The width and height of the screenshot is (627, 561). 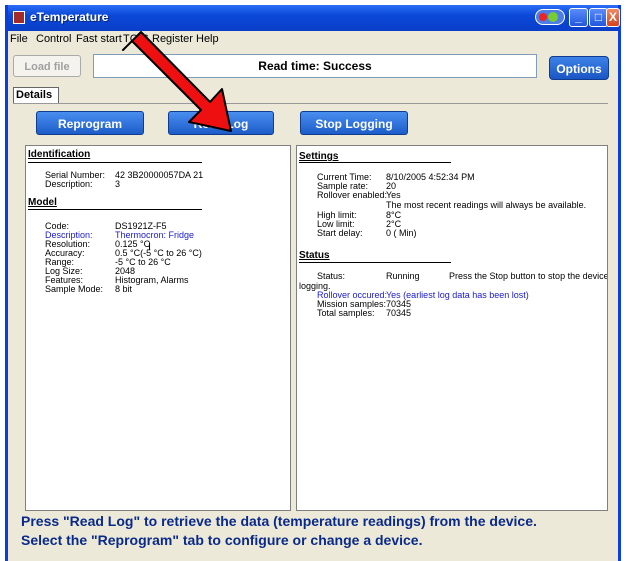 What do you see at coordinates (177, 81) in the screenshot?
I see `red-arrow-icon` at bounding box center [177, 81].